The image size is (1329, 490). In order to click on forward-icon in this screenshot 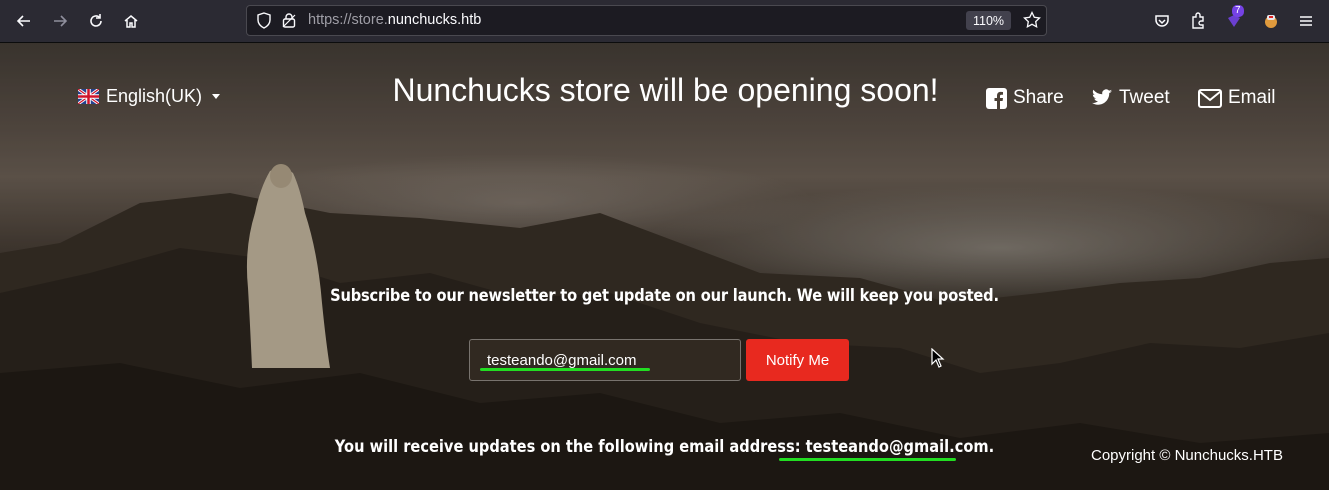, I will do `click(60, 21)`.